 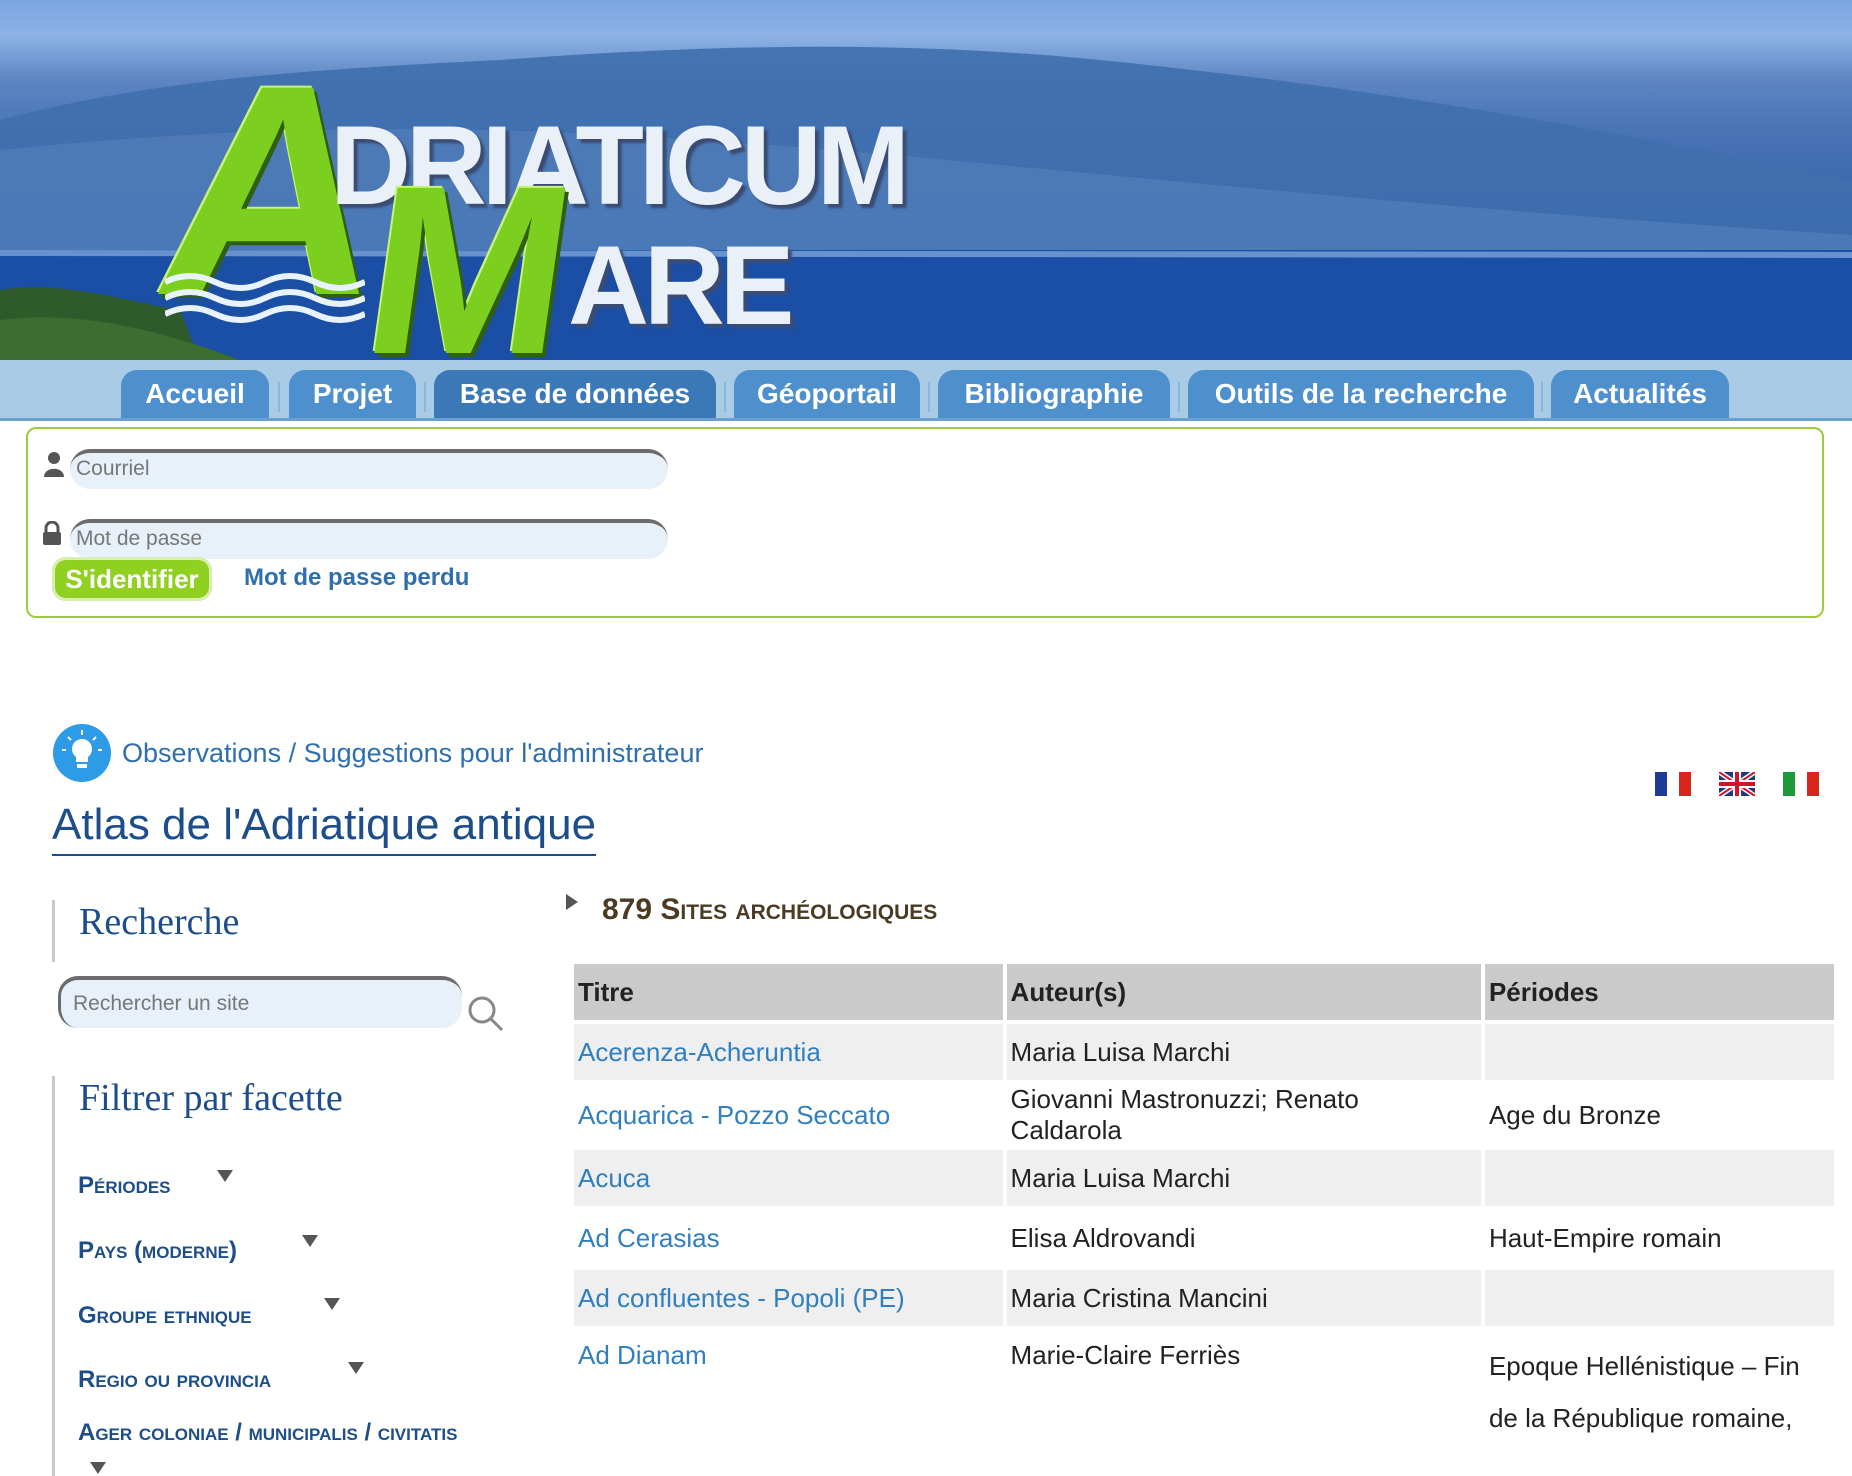 I want to click on site-search-input: Rechercher un site, so click(x=260, y=1002).